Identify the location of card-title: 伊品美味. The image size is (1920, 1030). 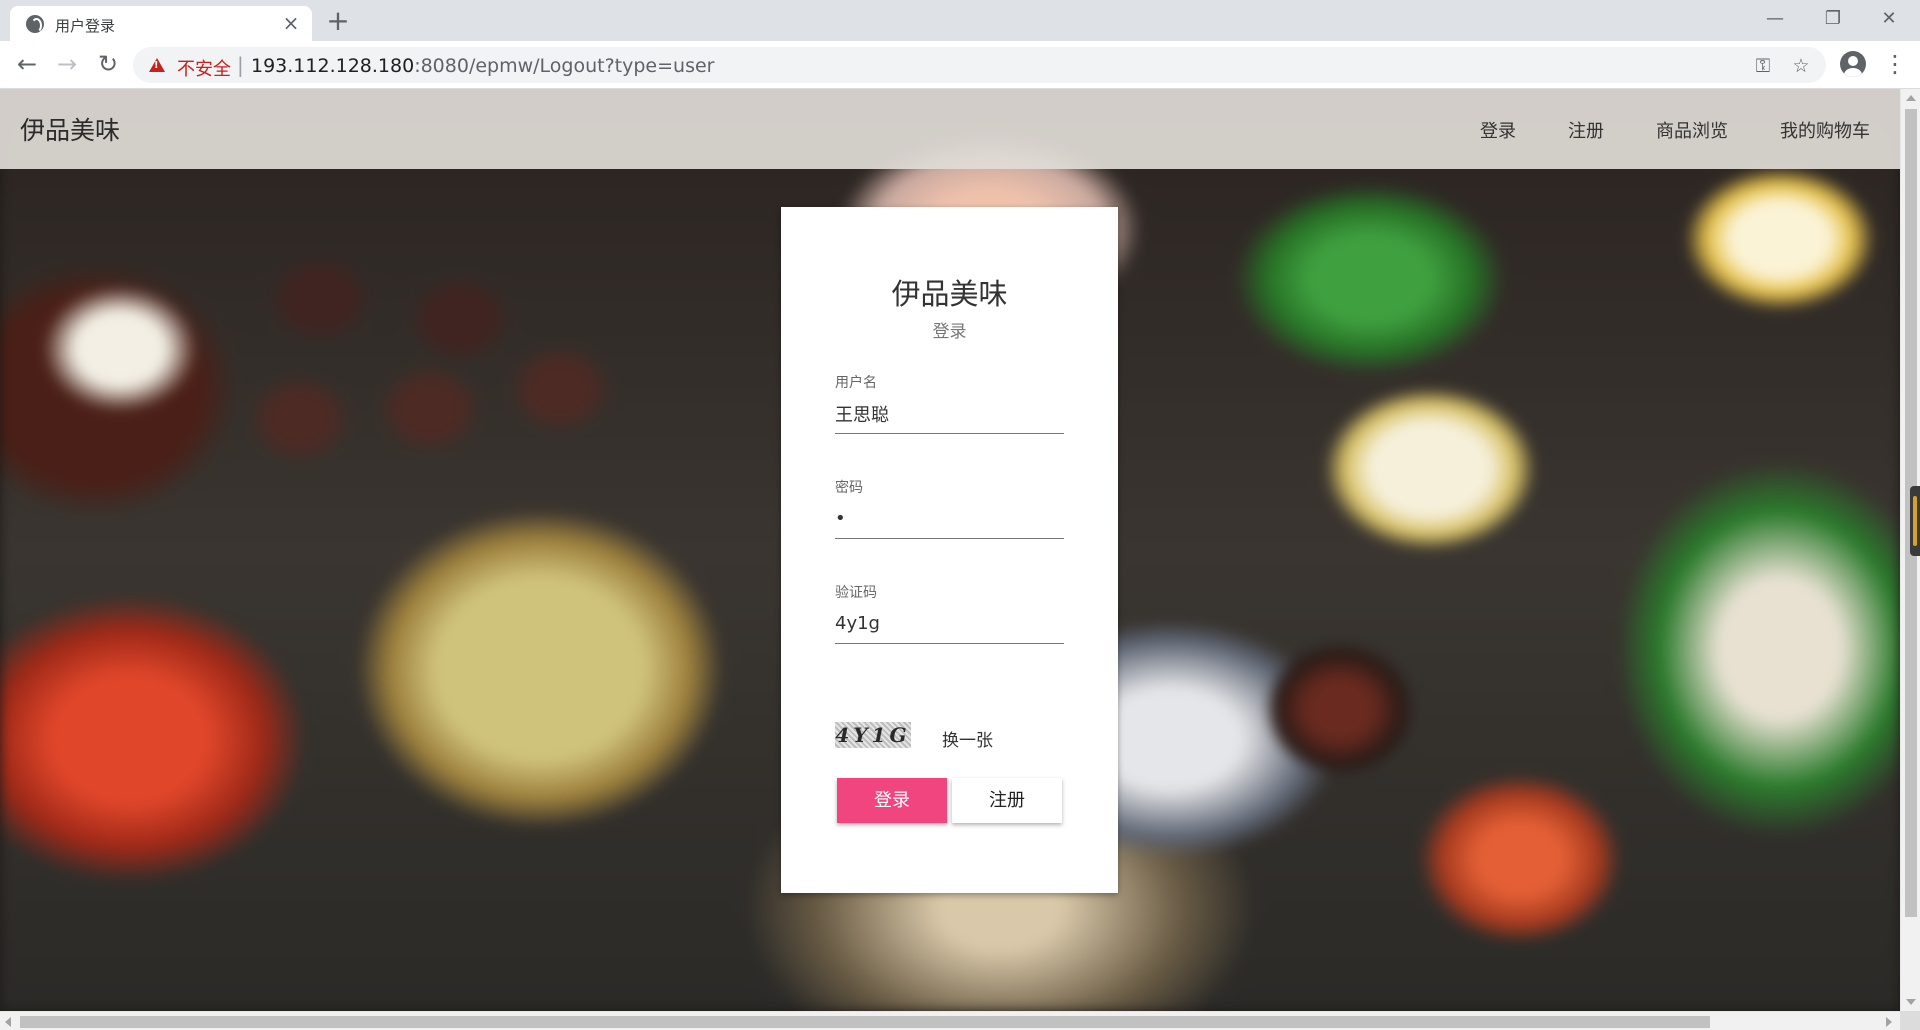
(949, 294).